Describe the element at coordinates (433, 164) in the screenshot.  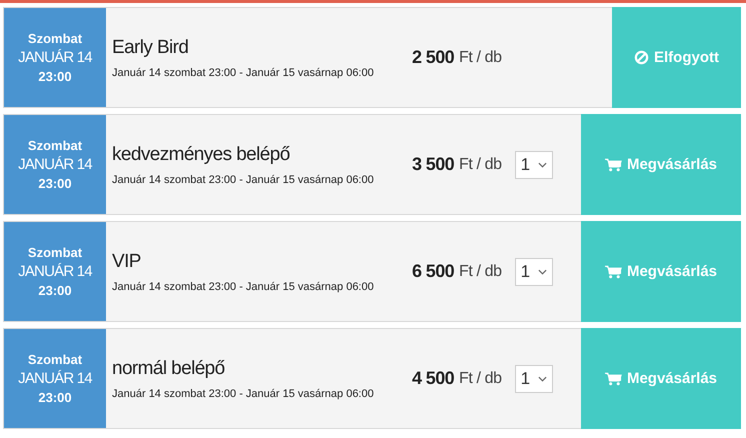
I see `price: 3 500` at that location.